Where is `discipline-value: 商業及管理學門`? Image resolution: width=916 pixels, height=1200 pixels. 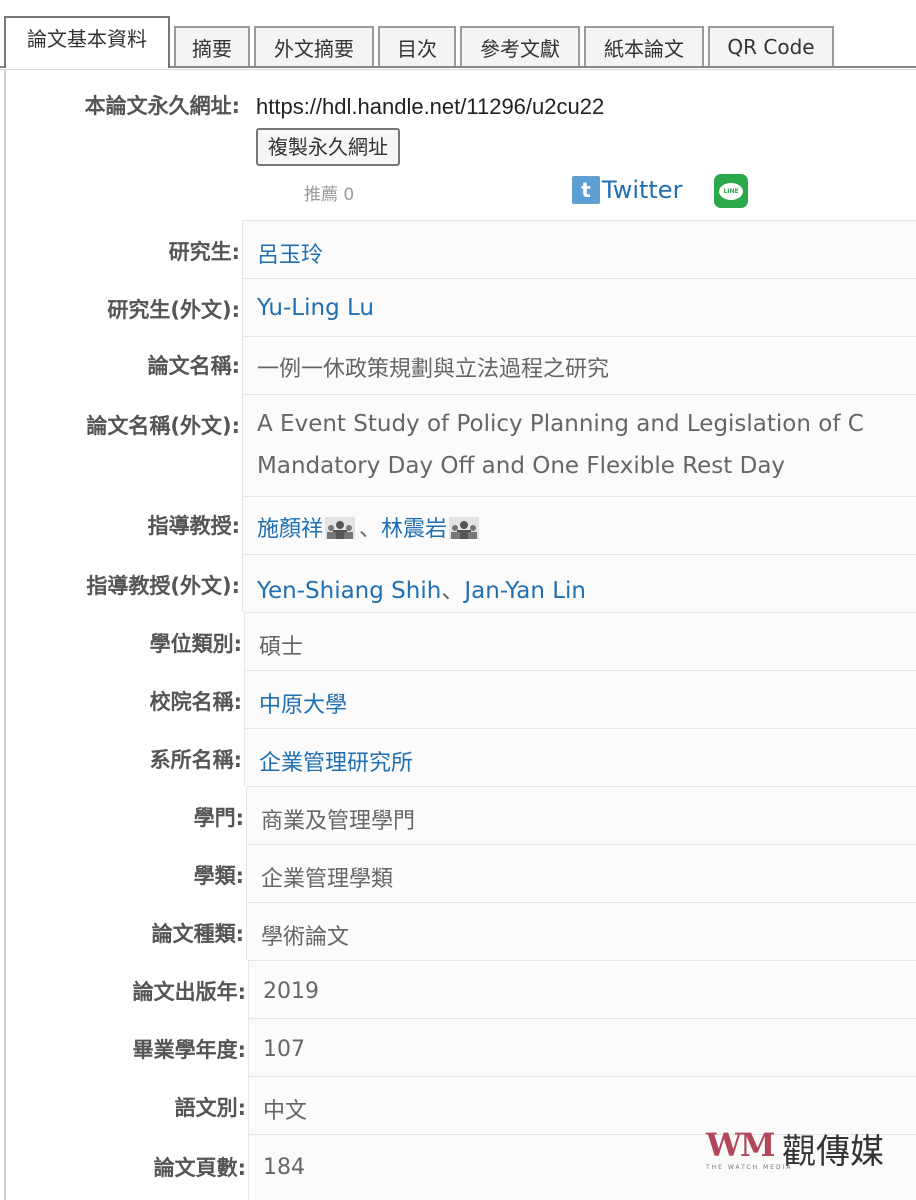
discipline-value: 商業及管理學門 is located at coordinates (581, 815).